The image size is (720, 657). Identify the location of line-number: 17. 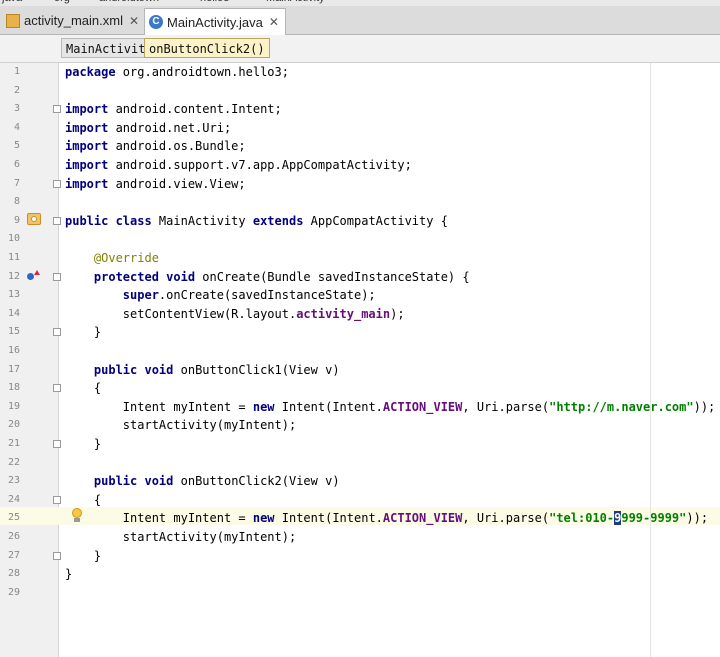
(13, 369).